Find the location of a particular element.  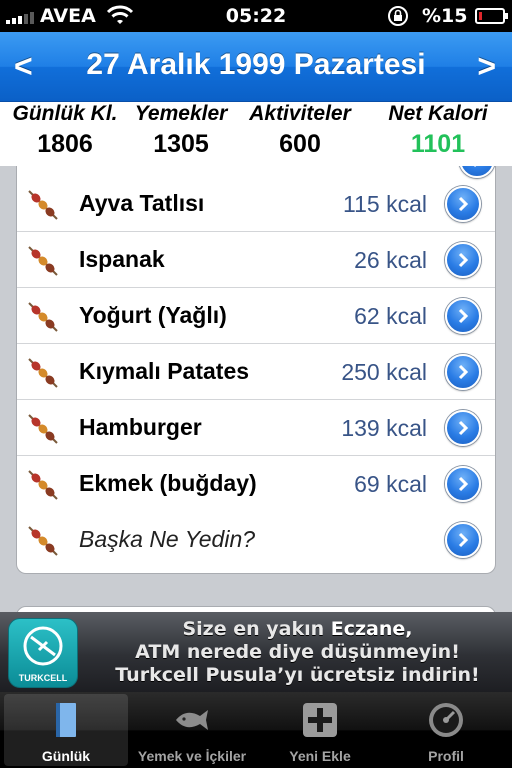

battery-icon is located at coordinates (491, 16).